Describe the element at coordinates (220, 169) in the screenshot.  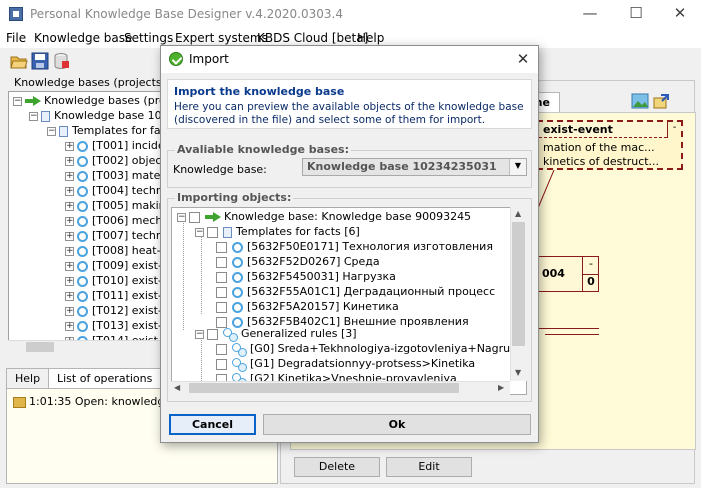
I see `kb-field-label: Knowledge base:` at that location.